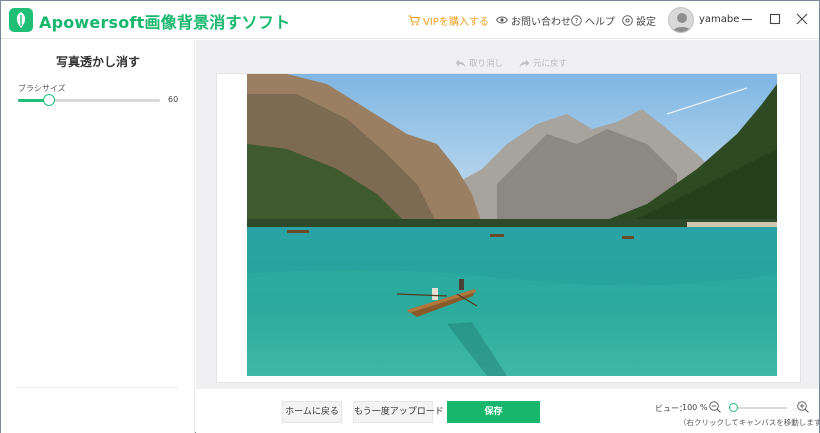  I want to click on vip-purchase-button: VIPを購入する, so click(448, 20).